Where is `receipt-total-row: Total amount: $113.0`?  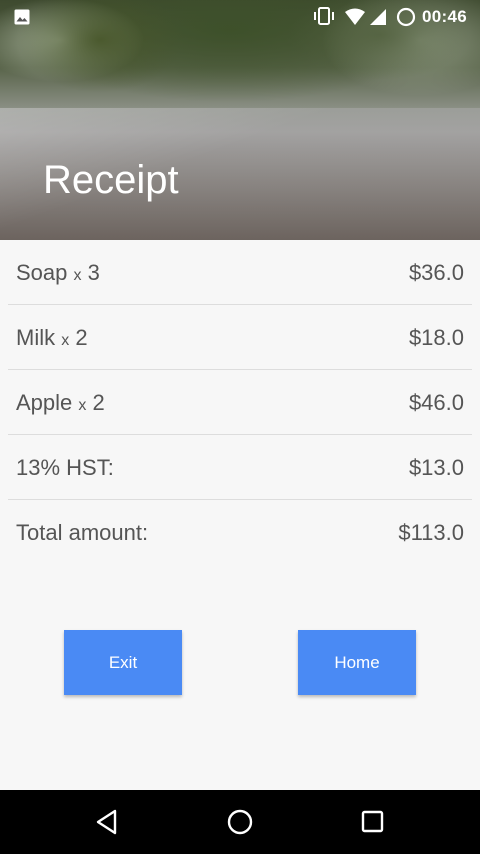 receipt-total-row: Total amount: $113.0 is located at coordinates (240, 532).